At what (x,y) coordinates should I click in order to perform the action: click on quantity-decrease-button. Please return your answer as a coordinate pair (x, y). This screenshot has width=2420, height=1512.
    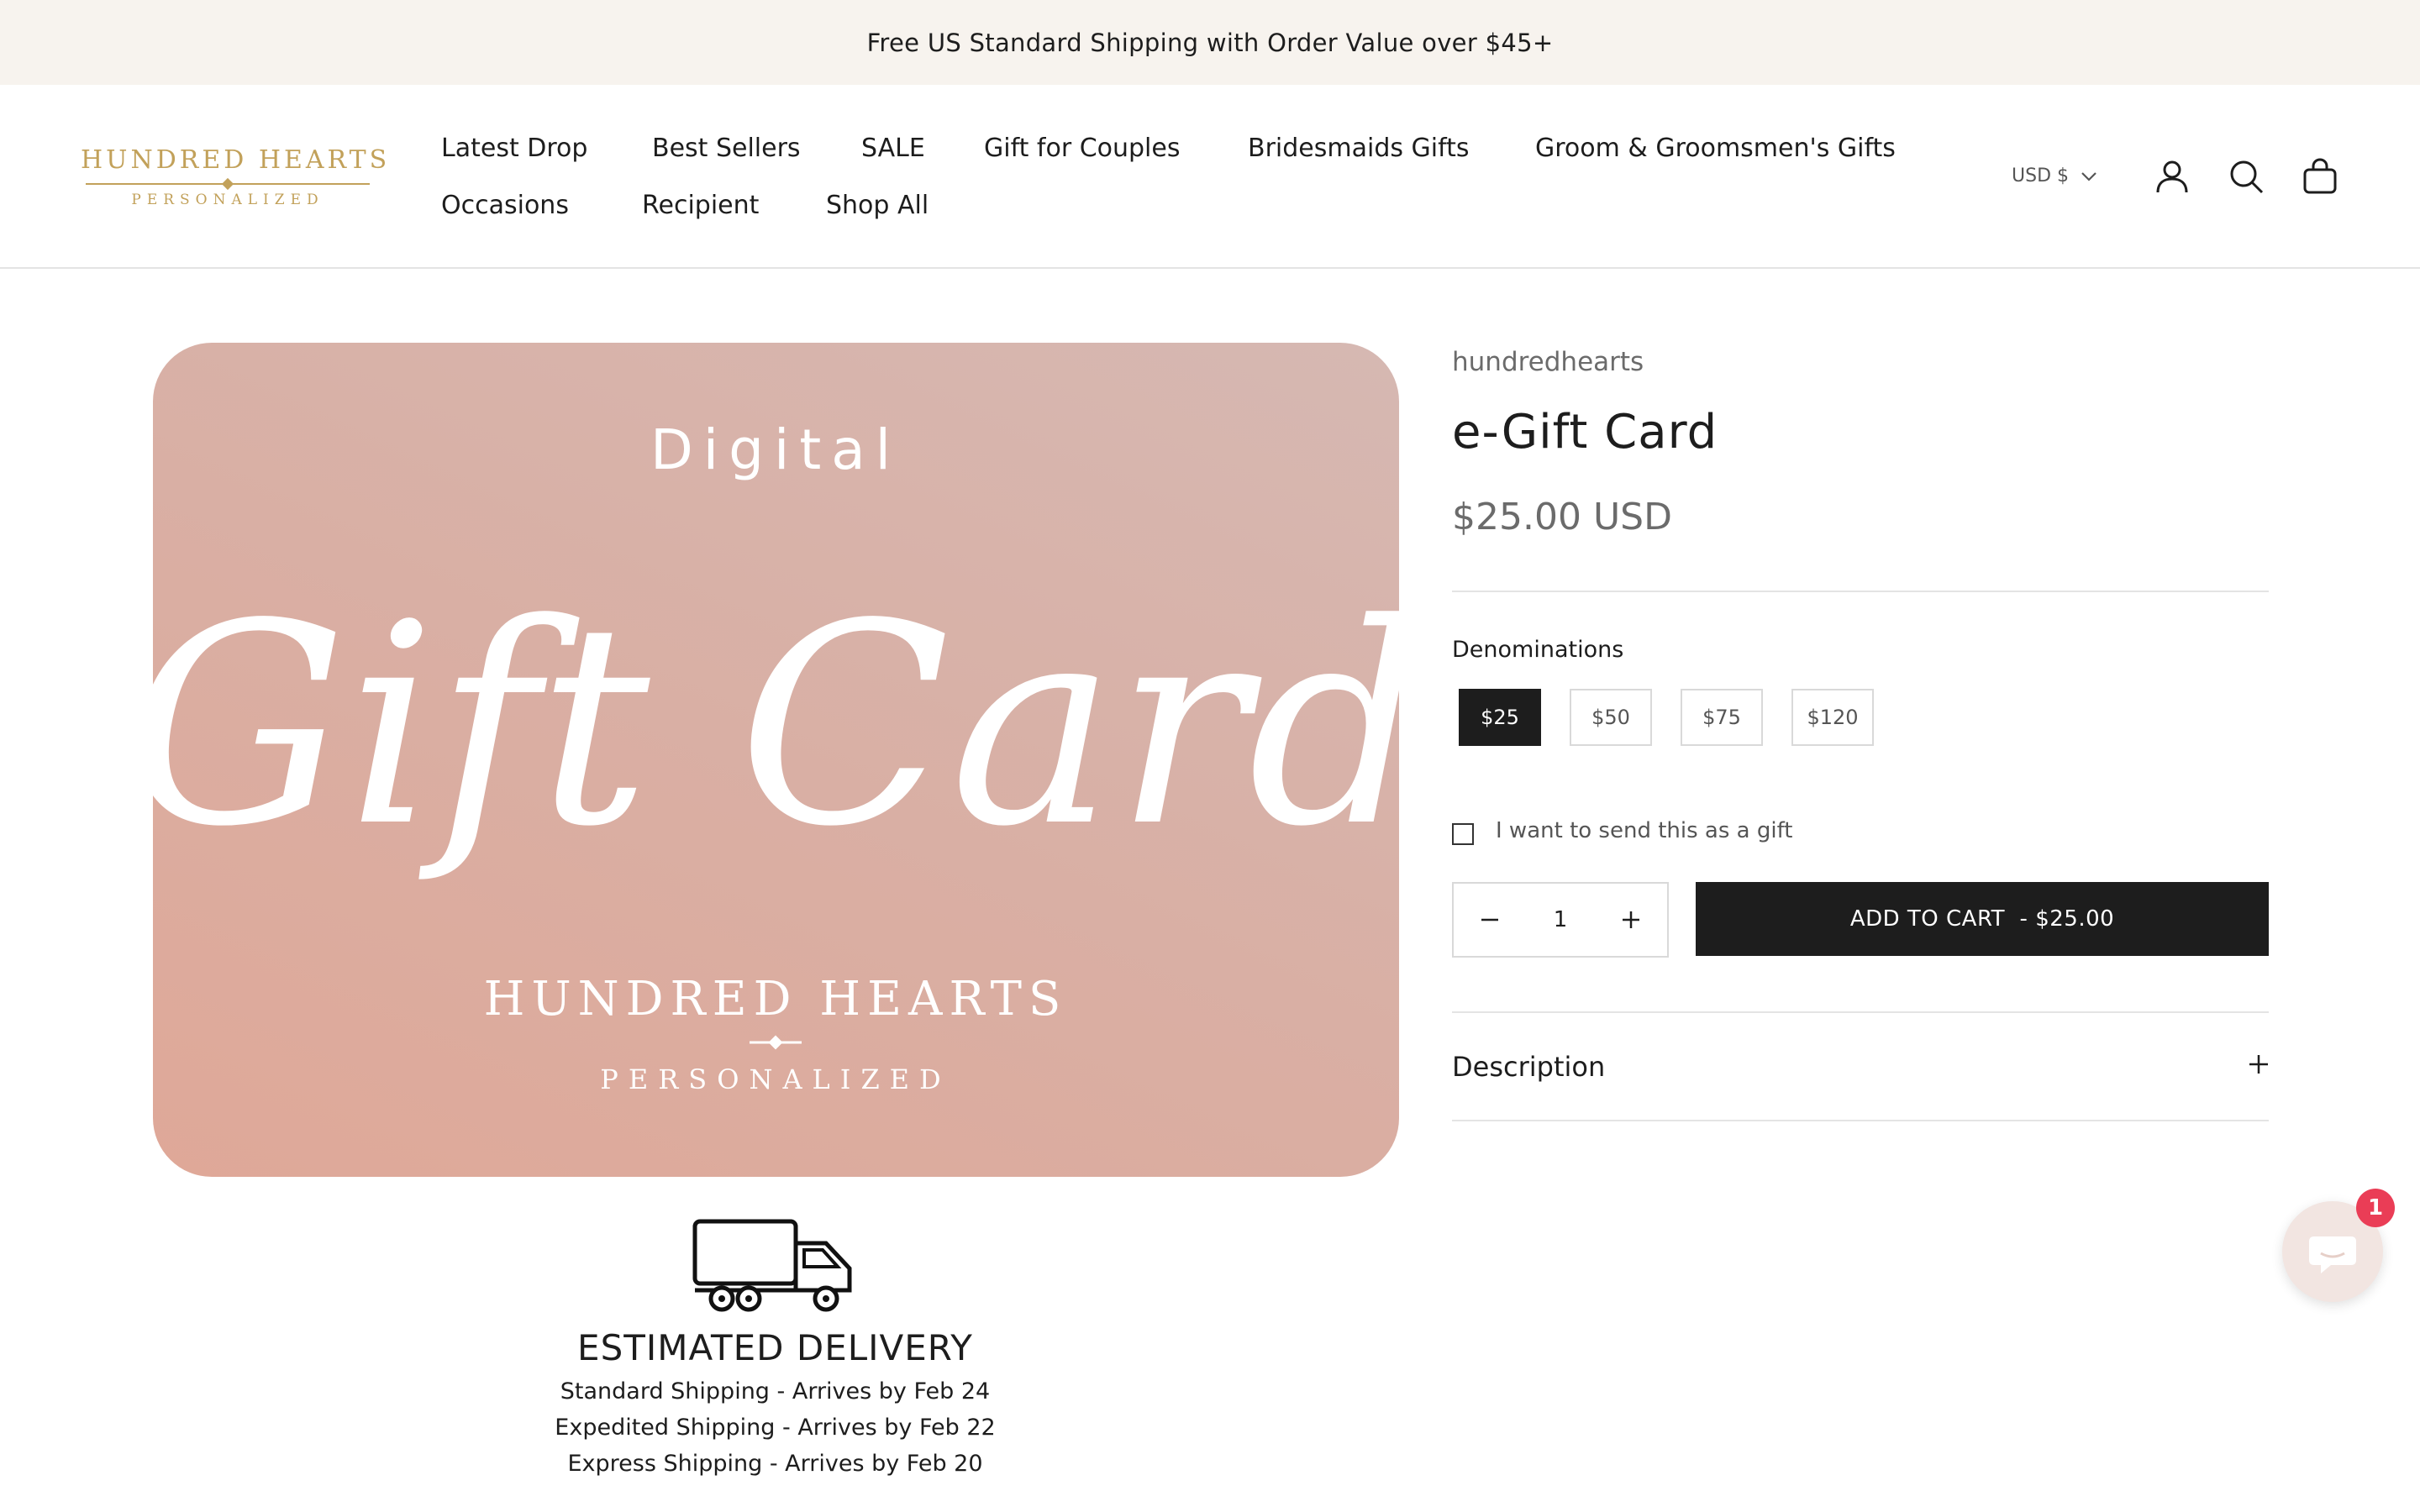
    Looking at the image, I should click on (1490, 920).